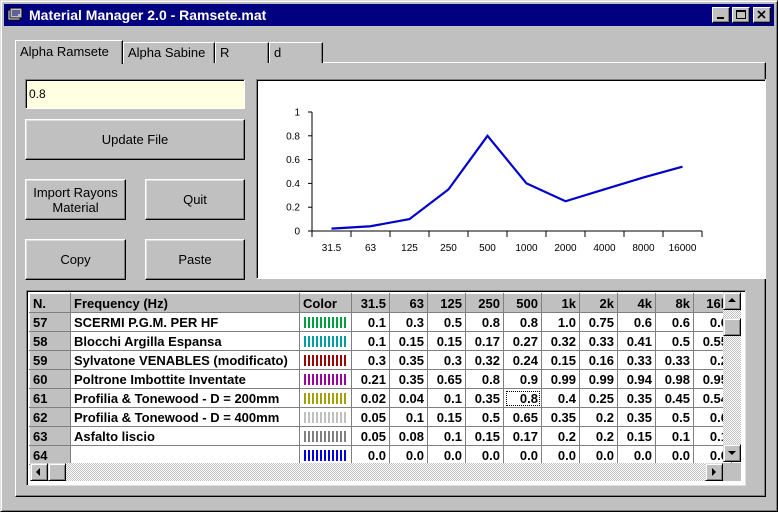 This screenshot has width=778, height=512. What do you see at coordinates (370, 379) in the screenshot?
I see `alpha-value-cell: 0.21` at bounding box center [370, 379].